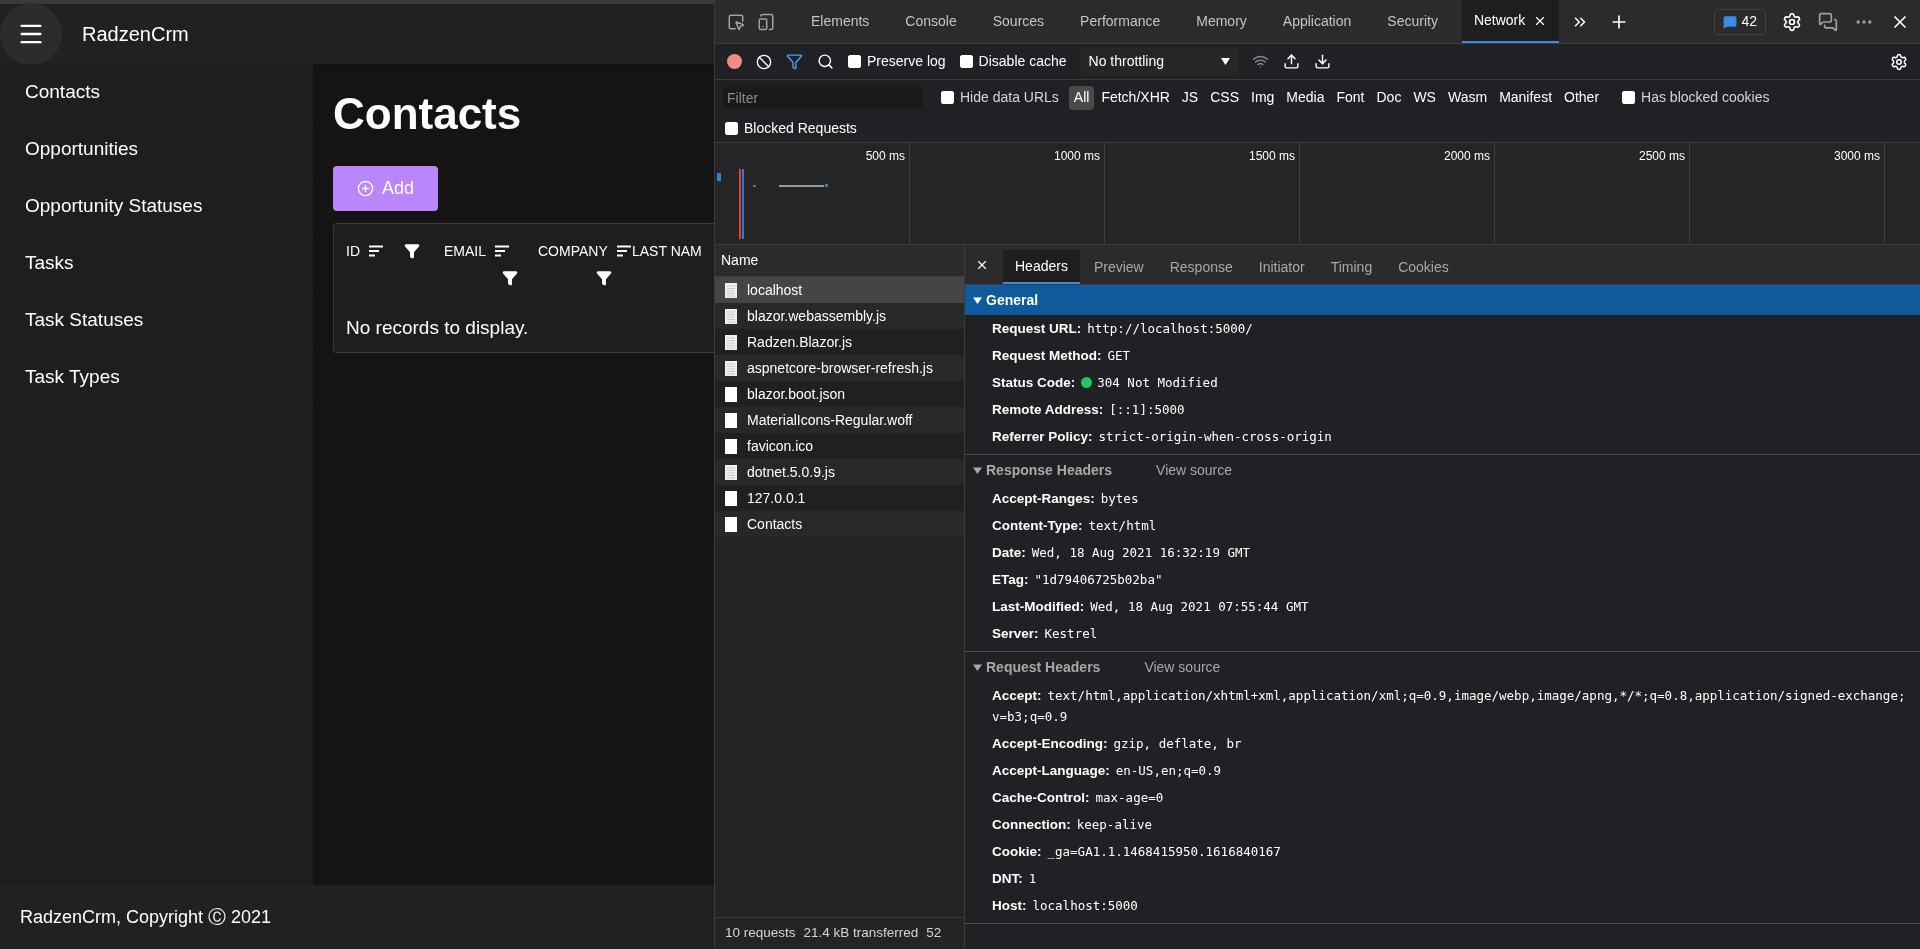  What do you see at coordinates (428, 114) in the screenshot?
I see `page-title: Contacts` at bounding box center [428, 114].